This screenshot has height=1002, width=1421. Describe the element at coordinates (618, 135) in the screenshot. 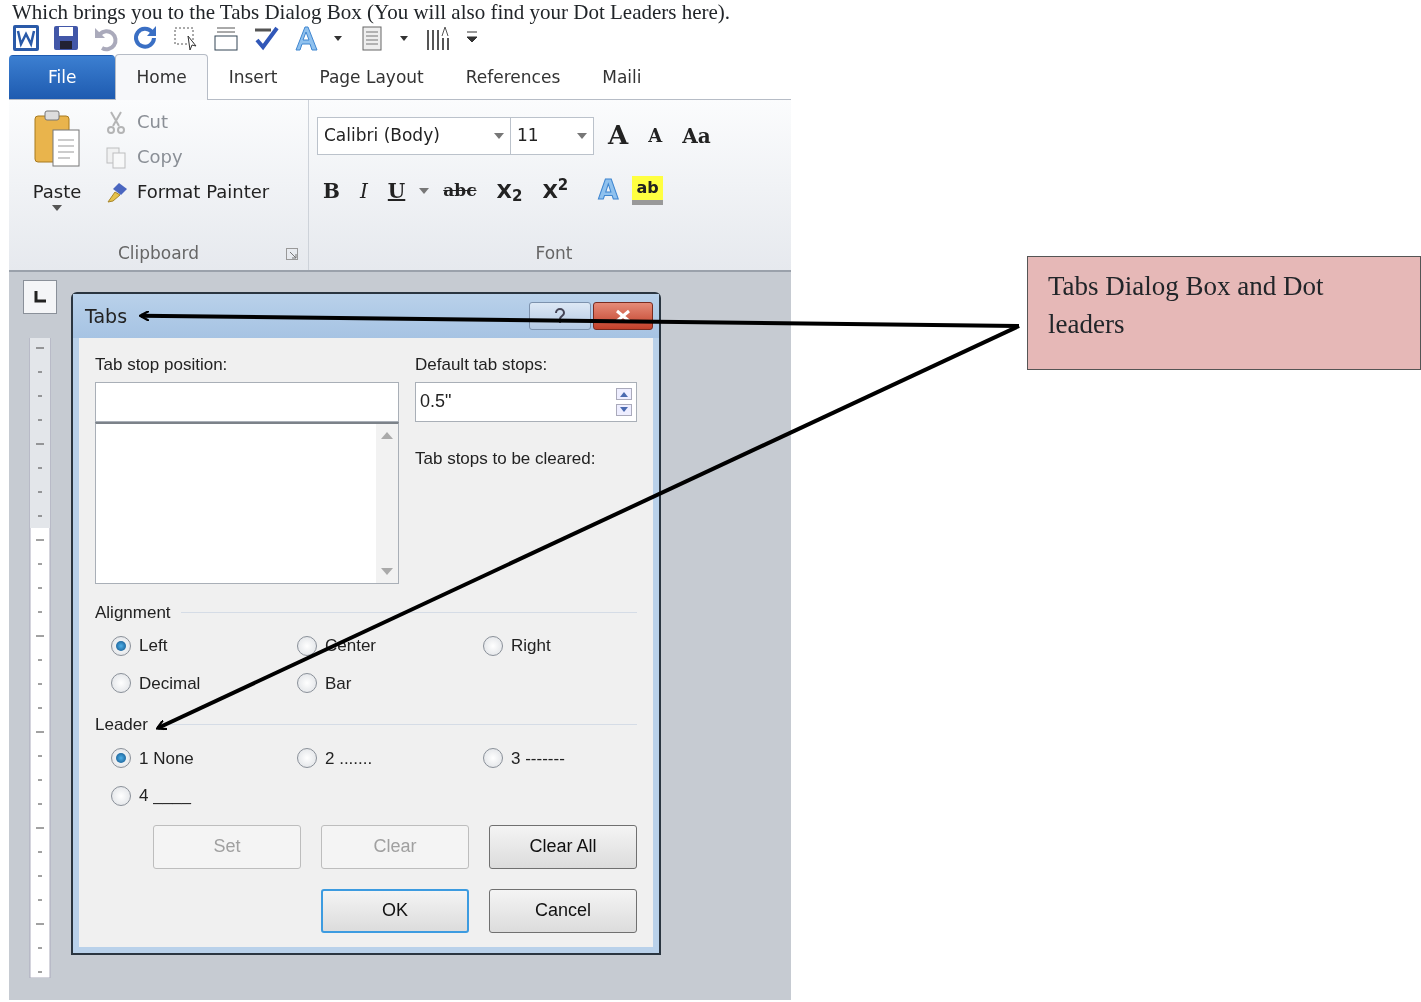

I see `grow-font-button: A` at that location.